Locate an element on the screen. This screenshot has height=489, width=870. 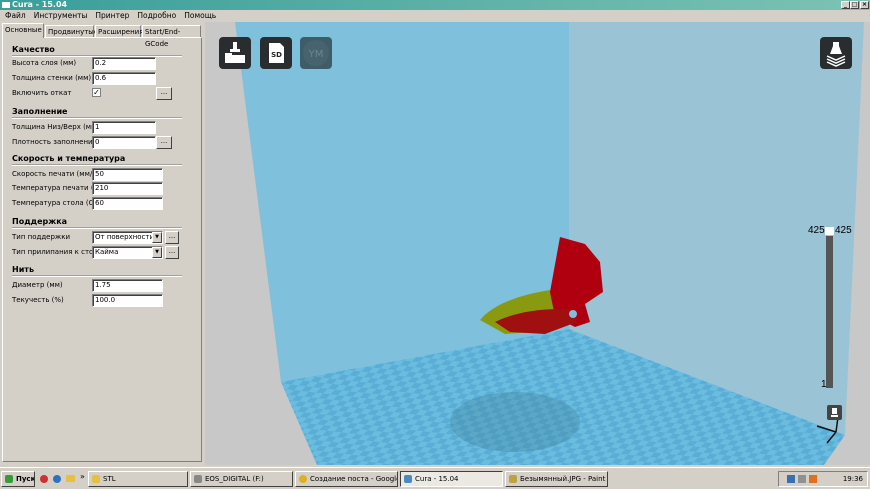
print-temperature-label: Температура печати (С) is located at coordinates (57, 188).